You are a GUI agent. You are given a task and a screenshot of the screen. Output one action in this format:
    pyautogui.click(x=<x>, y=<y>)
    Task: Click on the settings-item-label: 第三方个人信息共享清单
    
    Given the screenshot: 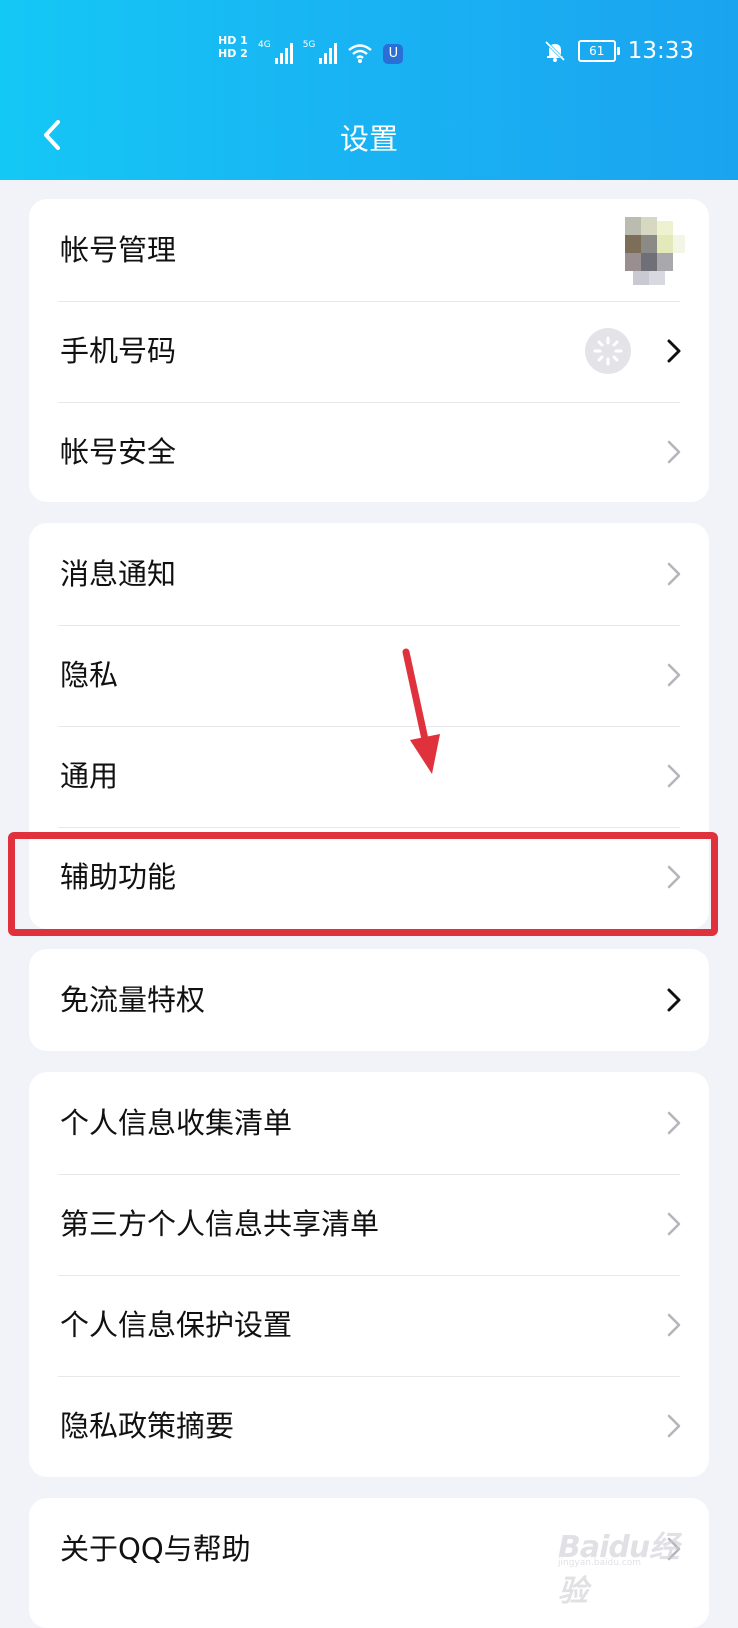 What is the action you would take?
    pyautogui.click(x=220, y=1224)
    